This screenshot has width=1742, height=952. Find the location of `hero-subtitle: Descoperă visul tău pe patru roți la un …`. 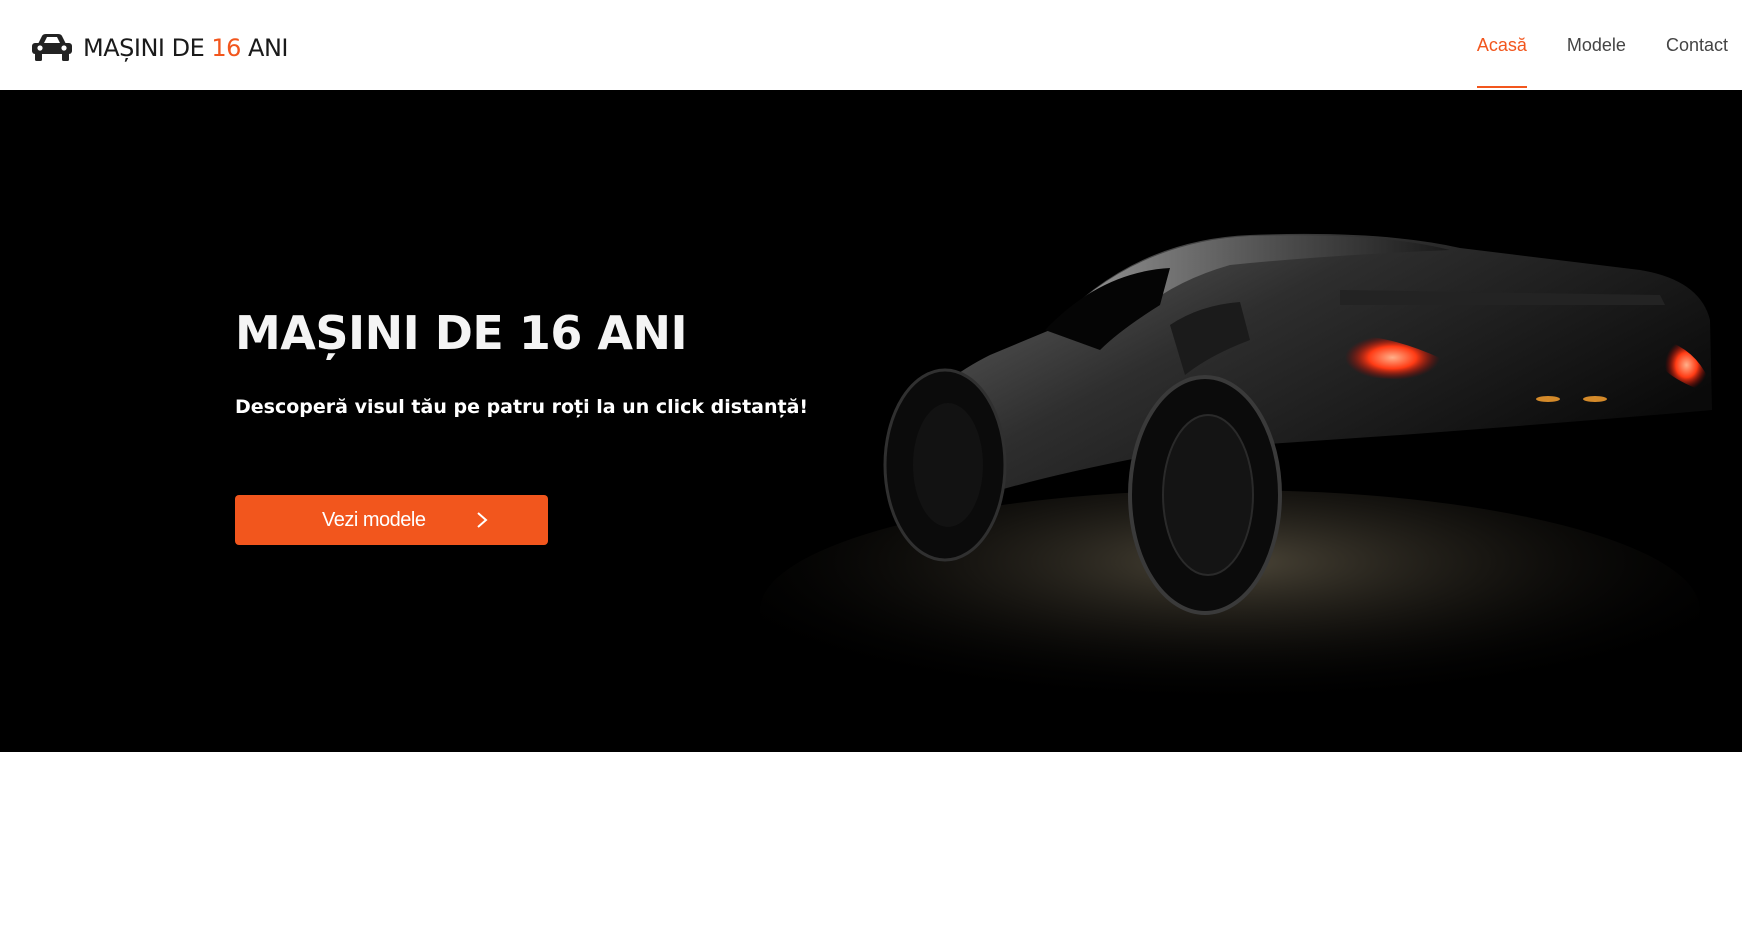

hero-subtitle: Descoperă visul tău pe patru roți la un … is located at coordinates (522, 407).